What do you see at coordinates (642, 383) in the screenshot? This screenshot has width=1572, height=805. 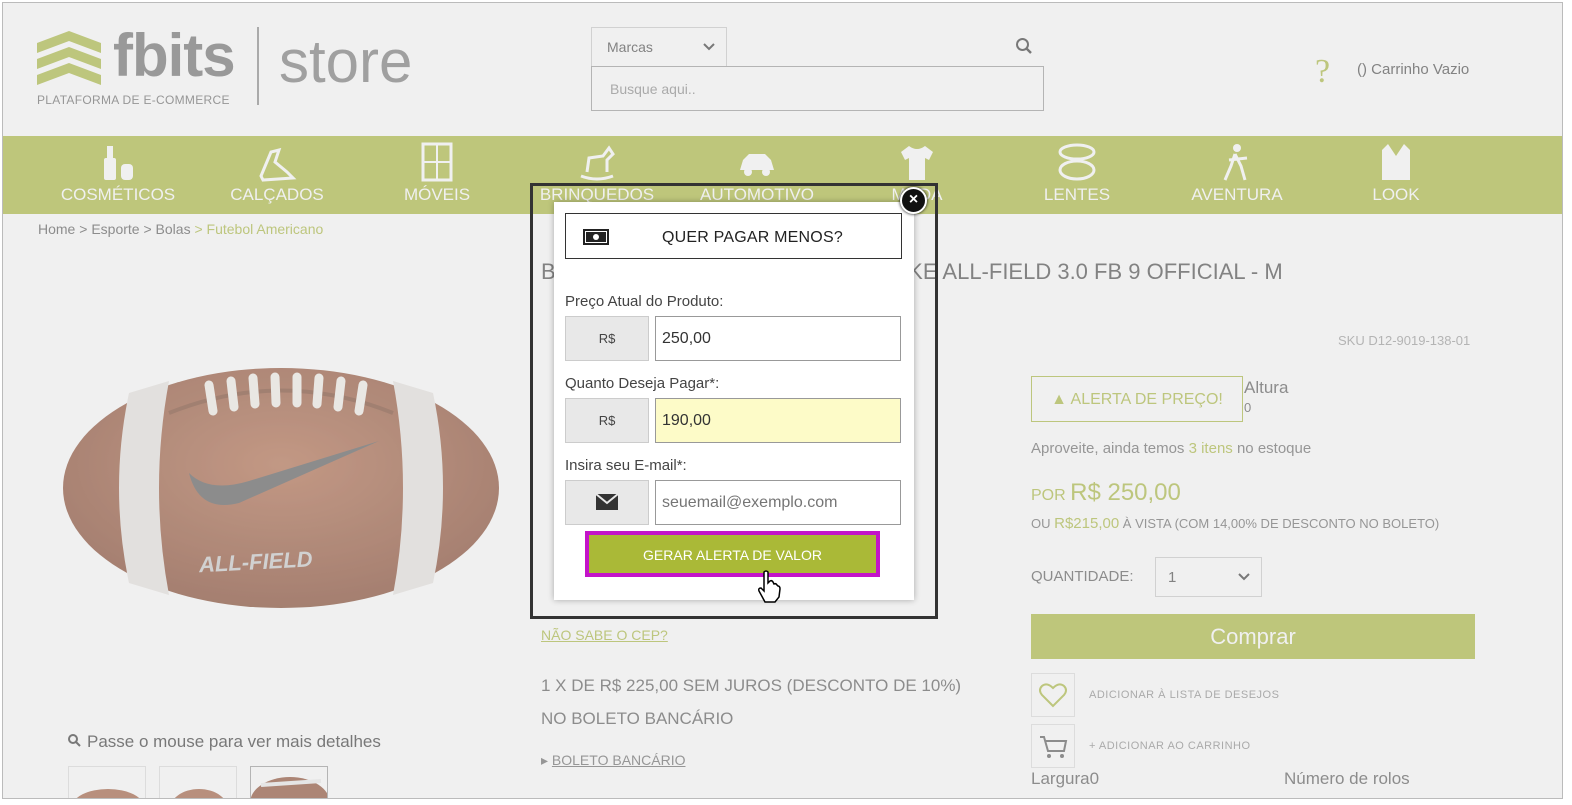 I see `desired-price-label: Quanto Deseja Pagar*:` at bounding box center [642, 383].